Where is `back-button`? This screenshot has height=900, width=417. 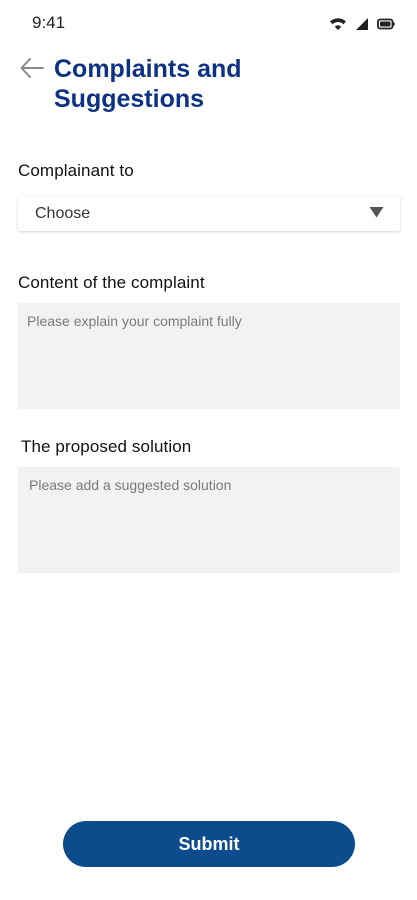
back-button is located at coordinates (32, 70).